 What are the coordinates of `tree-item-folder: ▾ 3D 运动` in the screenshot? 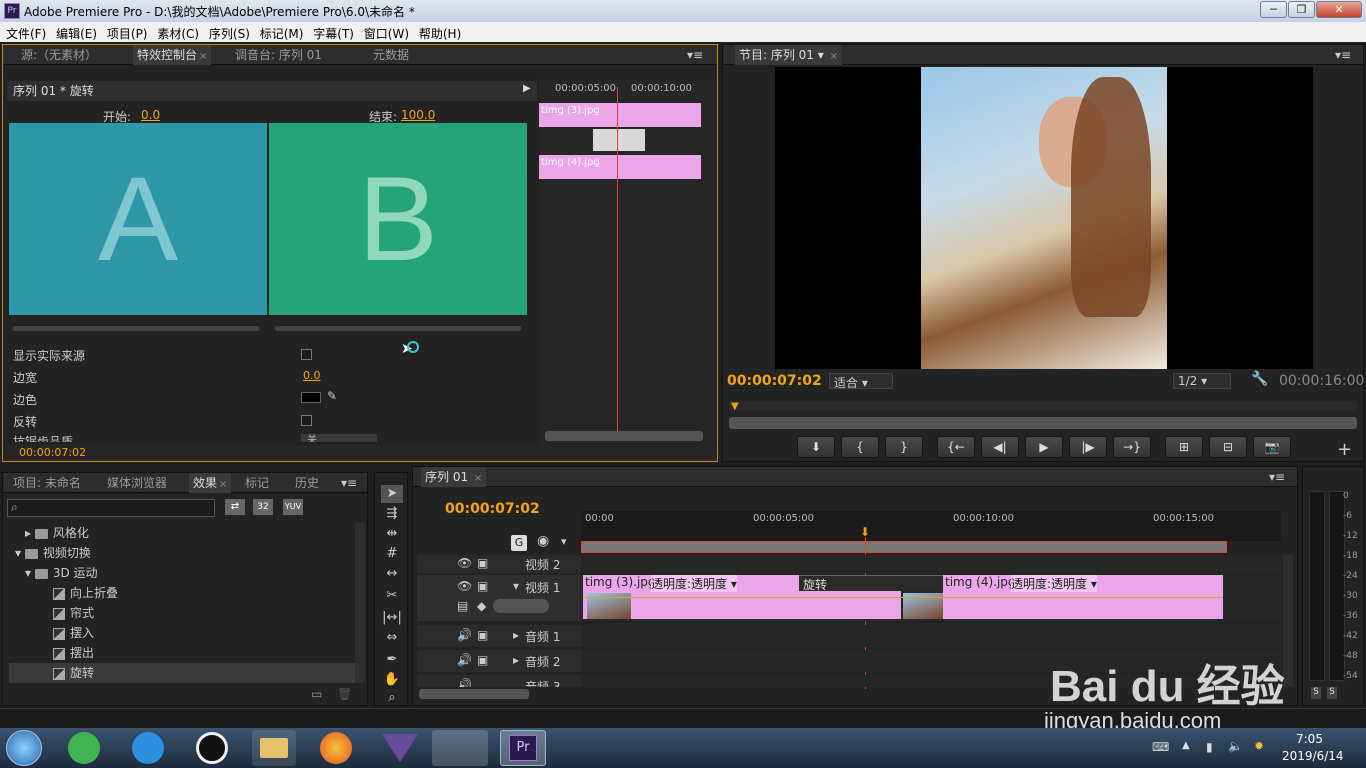 It's located at (182, 573).